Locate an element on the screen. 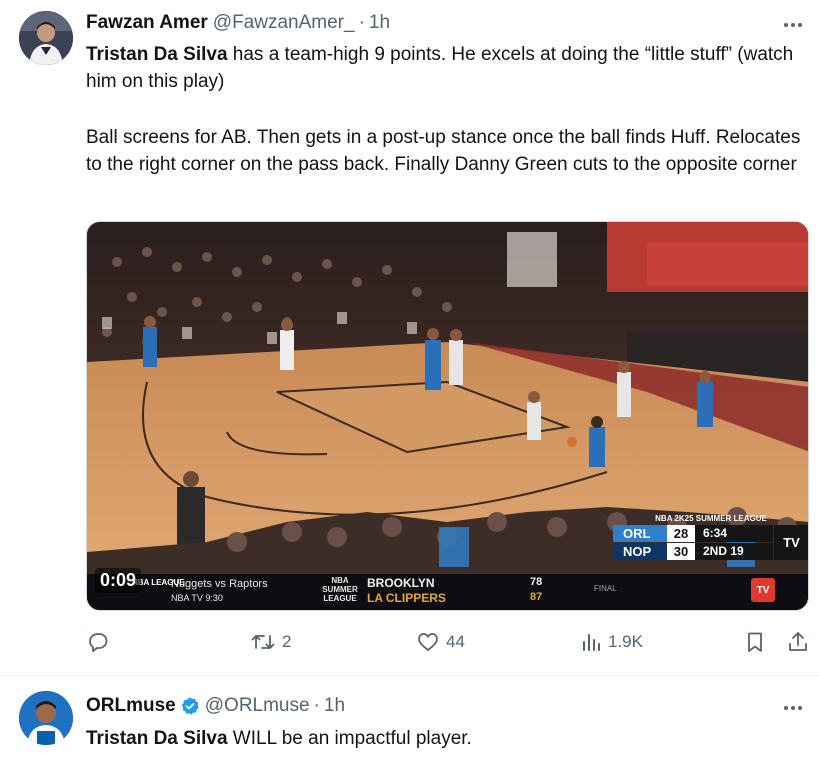 This screenshot has height=758, width=819. like-icon is located at coordinates (428, 642).